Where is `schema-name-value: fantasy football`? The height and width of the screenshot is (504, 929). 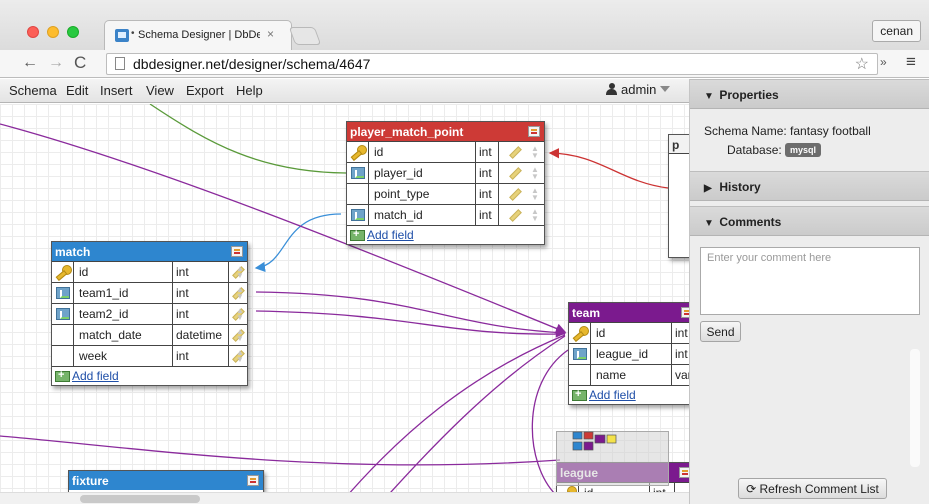
schema-name-value: fantasy football is located at coordinates (830, 131).